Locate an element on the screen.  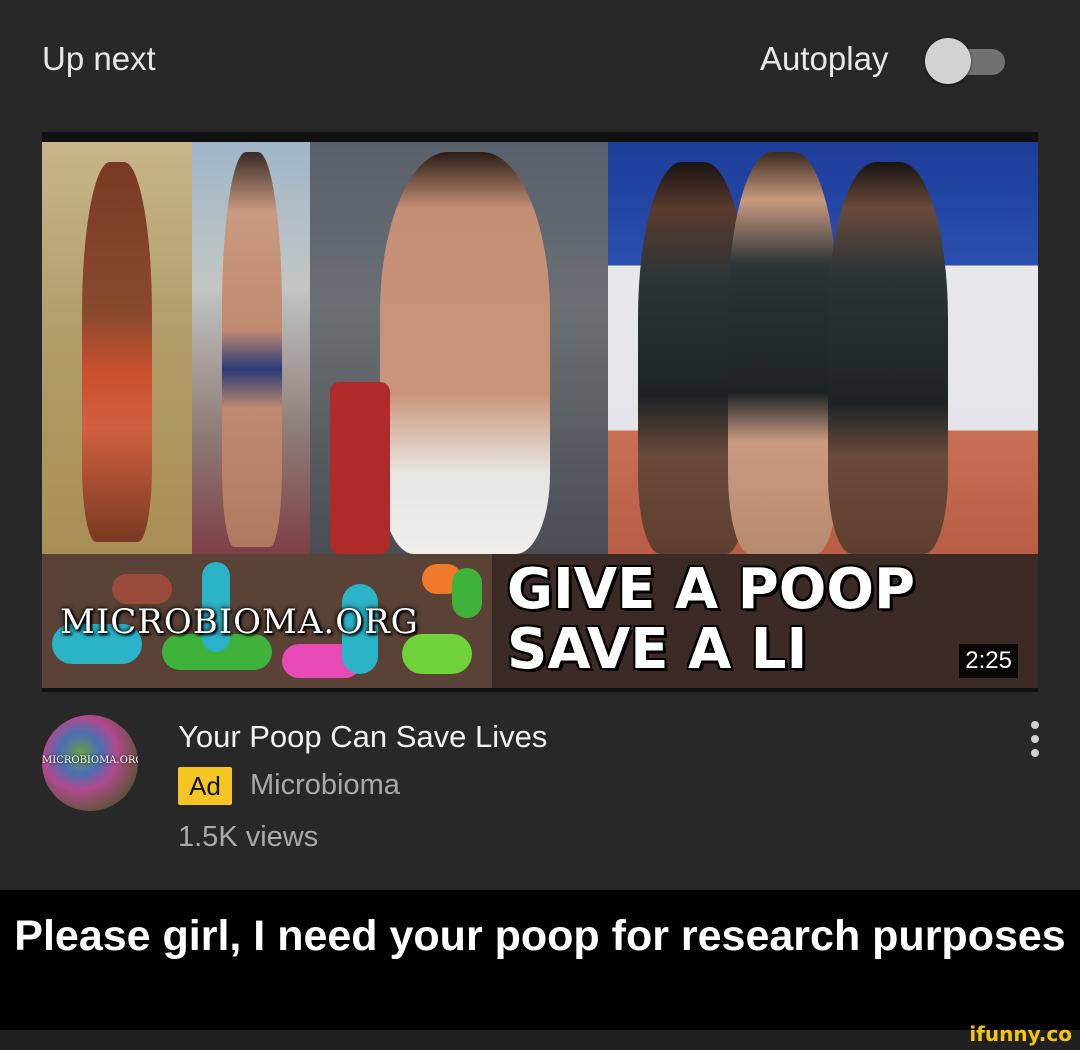
slogan-line-1: GIVE A POOP is located at coordinates (711, 590).